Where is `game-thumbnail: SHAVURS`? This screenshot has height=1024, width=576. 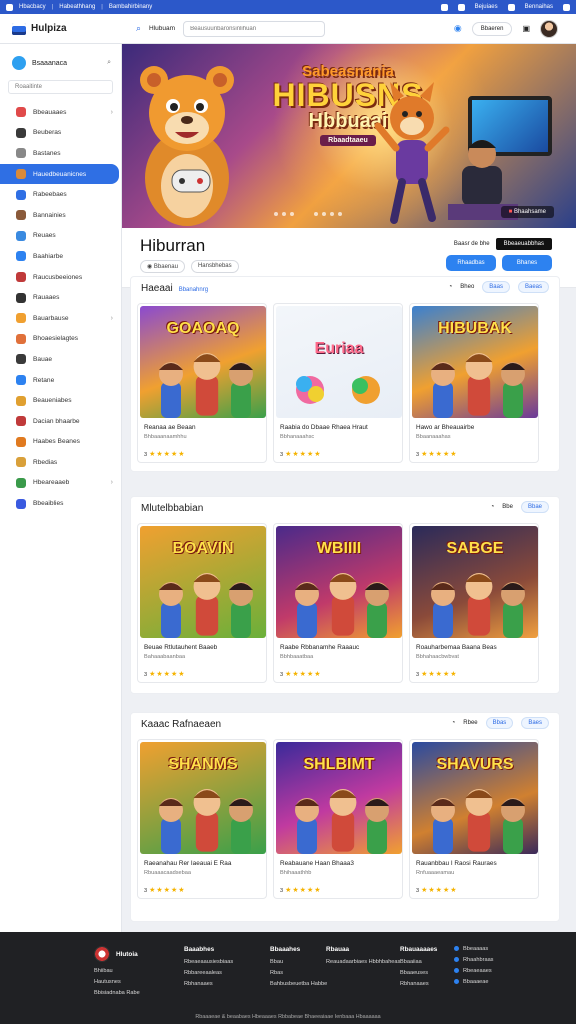 game-thumbnail: SHAVURS is located at coordinates (475, 798).